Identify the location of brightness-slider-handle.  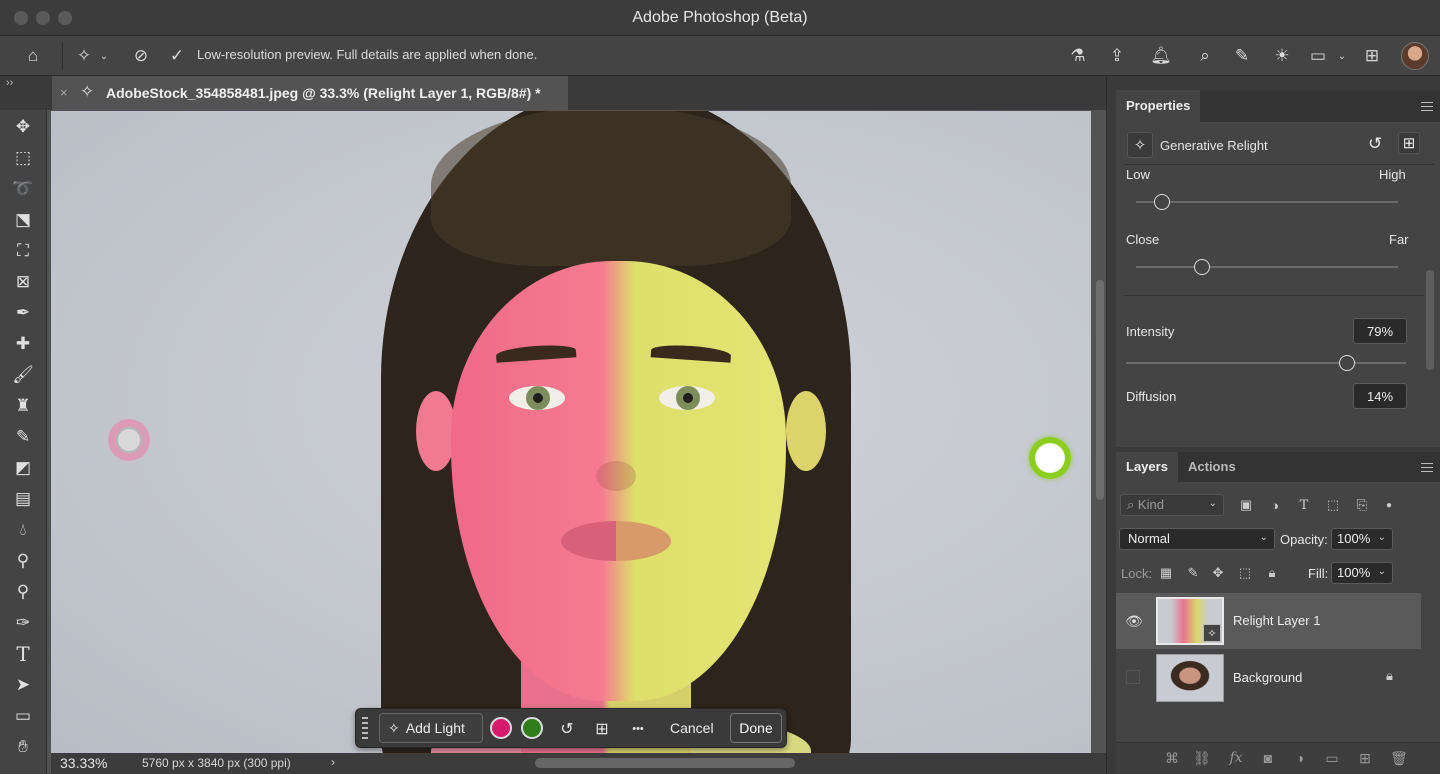
(1162, 202).